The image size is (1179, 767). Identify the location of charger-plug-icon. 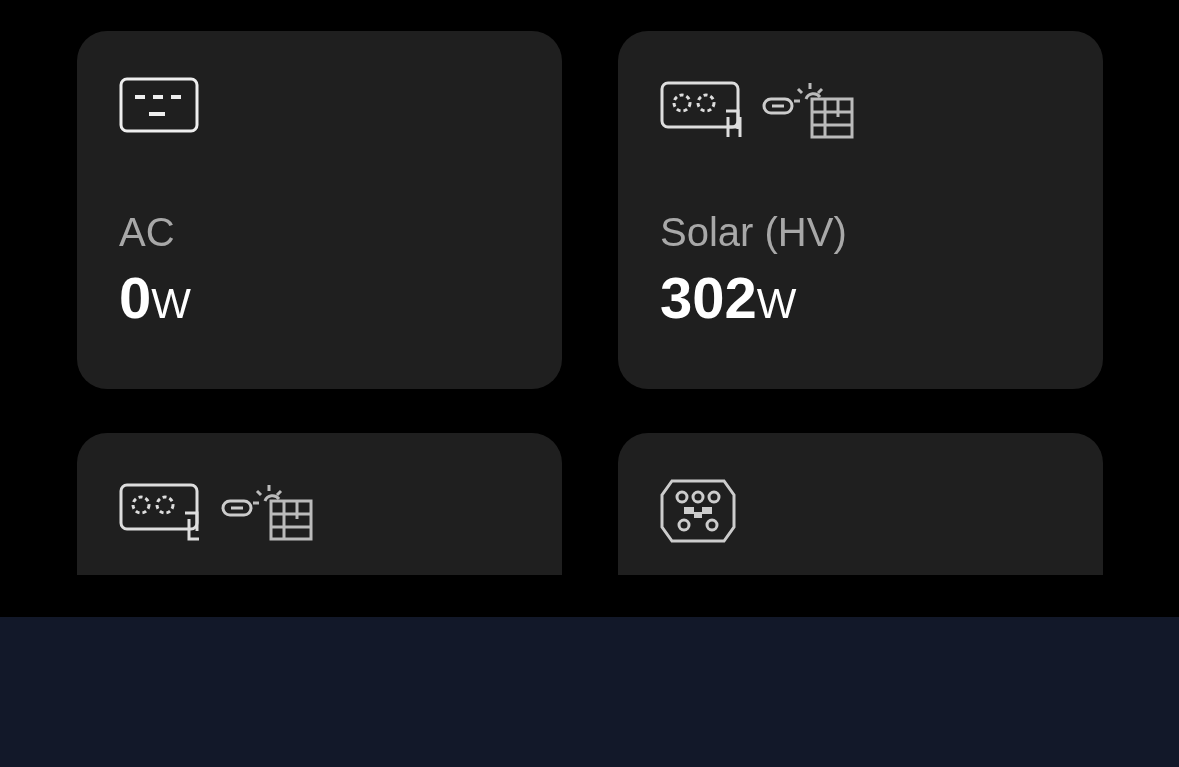
(698, 511).